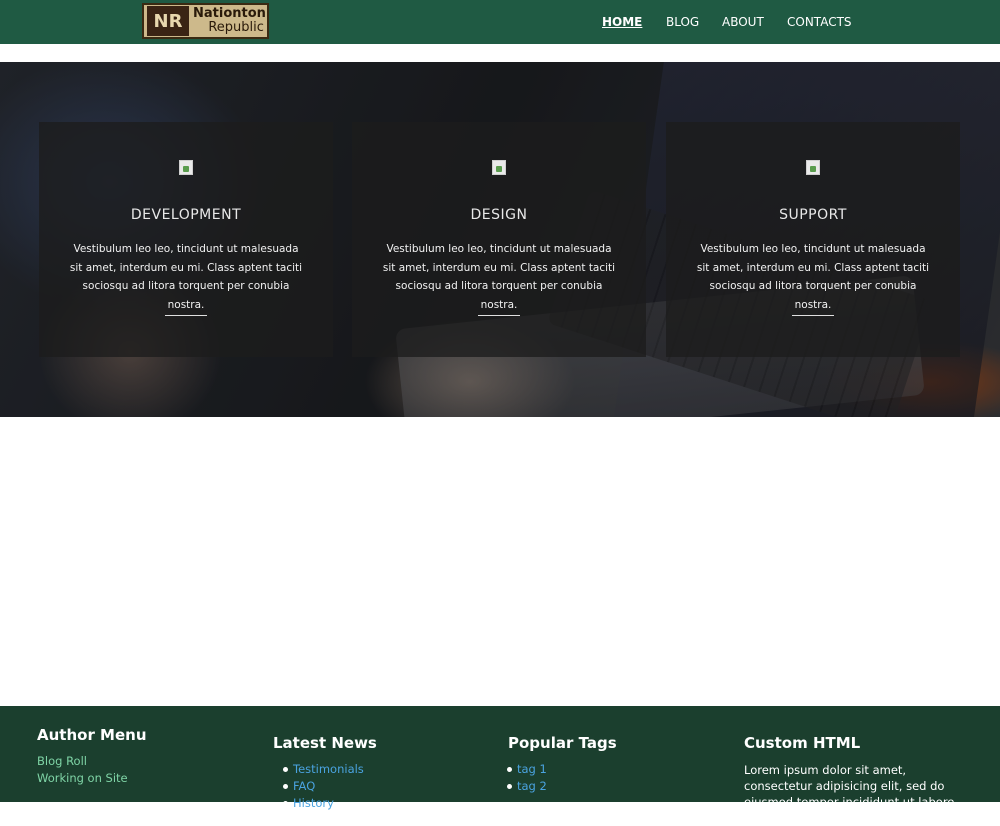  What do you see at coordinates (186, 215) in the screenshot?
I see `card-title: DEVELOPMENT` at bounding box center [186, 215].